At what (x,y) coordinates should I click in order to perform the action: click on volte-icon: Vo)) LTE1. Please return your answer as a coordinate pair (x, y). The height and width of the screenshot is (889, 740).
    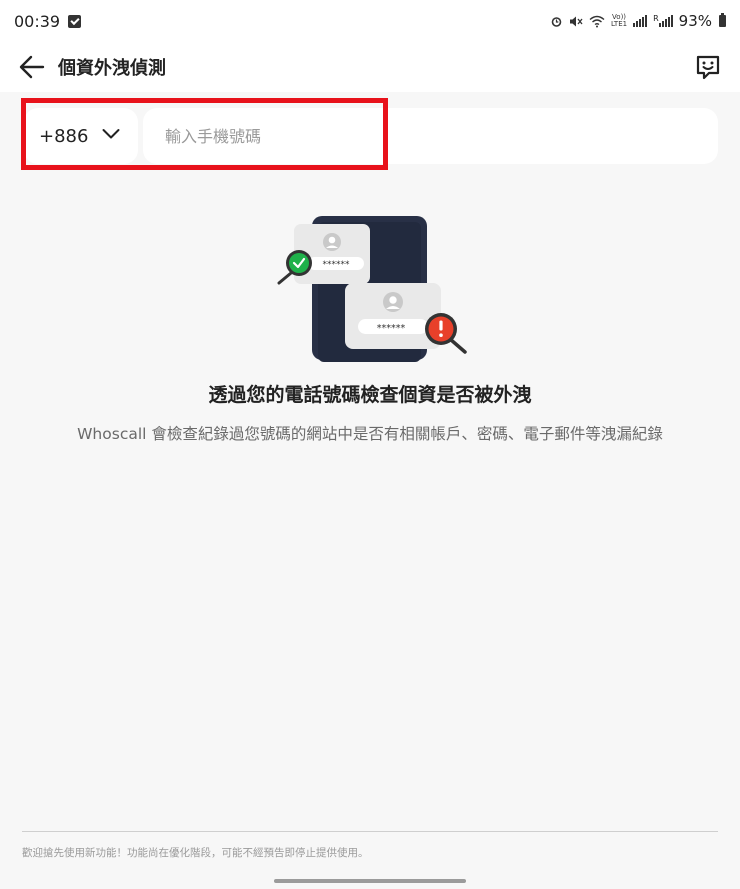
    Looking at the image, I should click on (619, 20).